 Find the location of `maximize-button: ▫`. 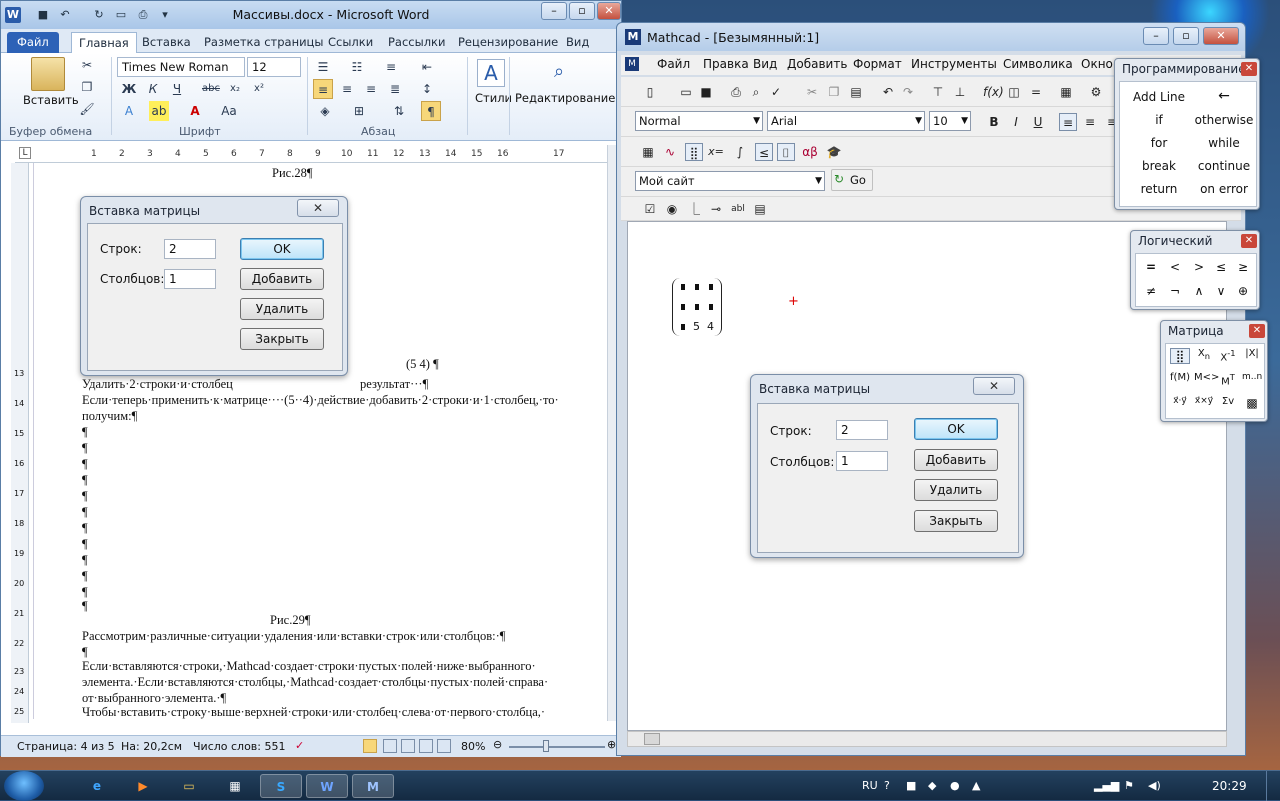

maximize-button: ▫ is located at coordinates (1186, 36).